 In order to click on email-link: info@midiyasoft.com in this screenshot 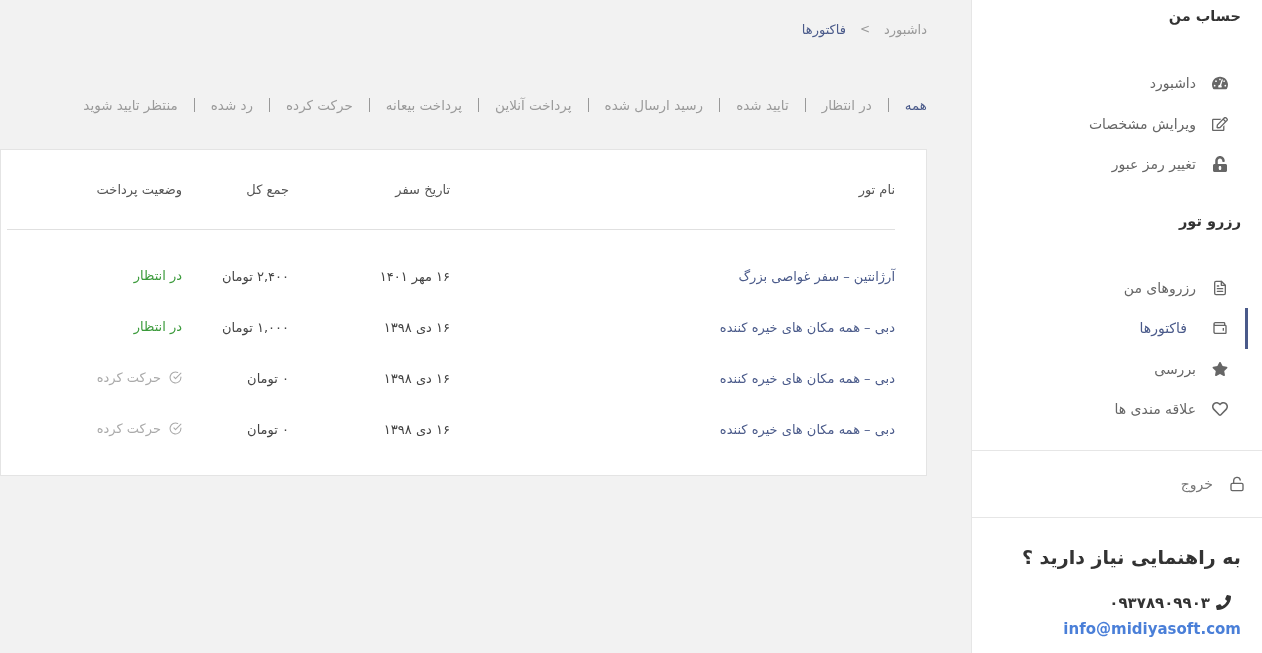, I will do `click(1152, 628)`.